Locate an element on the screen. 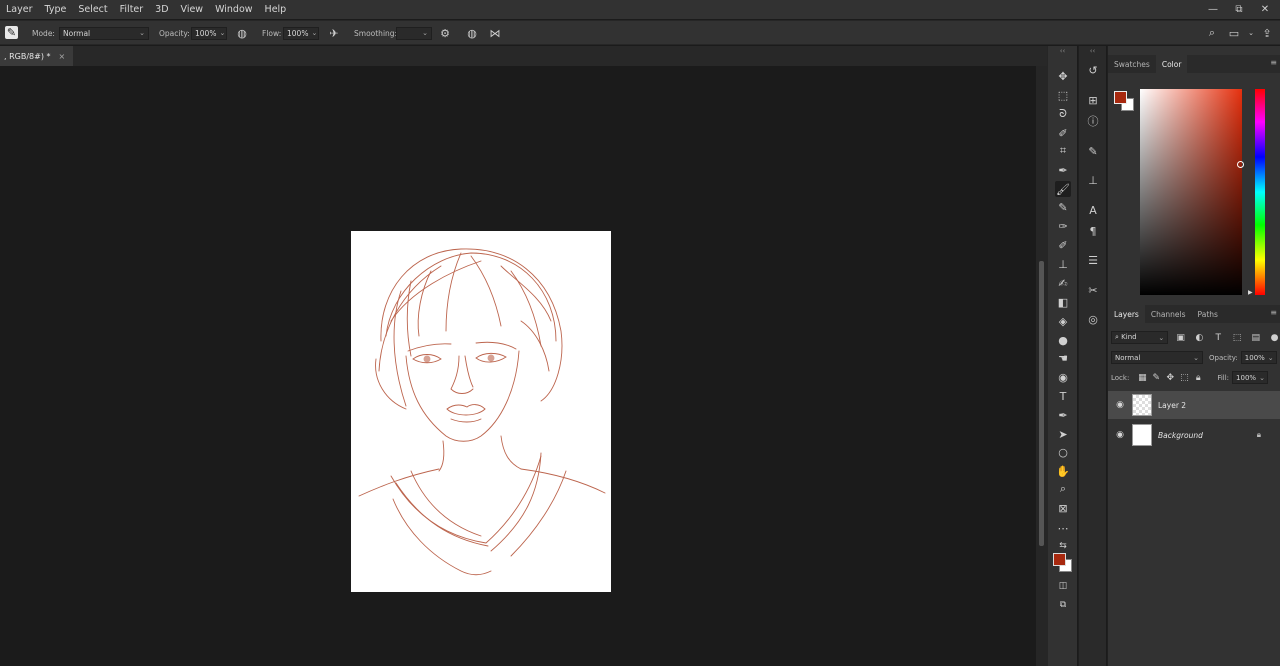 This screenshot has width=1280, height=666. menu-help: Help is located at coordinates (276, 9).